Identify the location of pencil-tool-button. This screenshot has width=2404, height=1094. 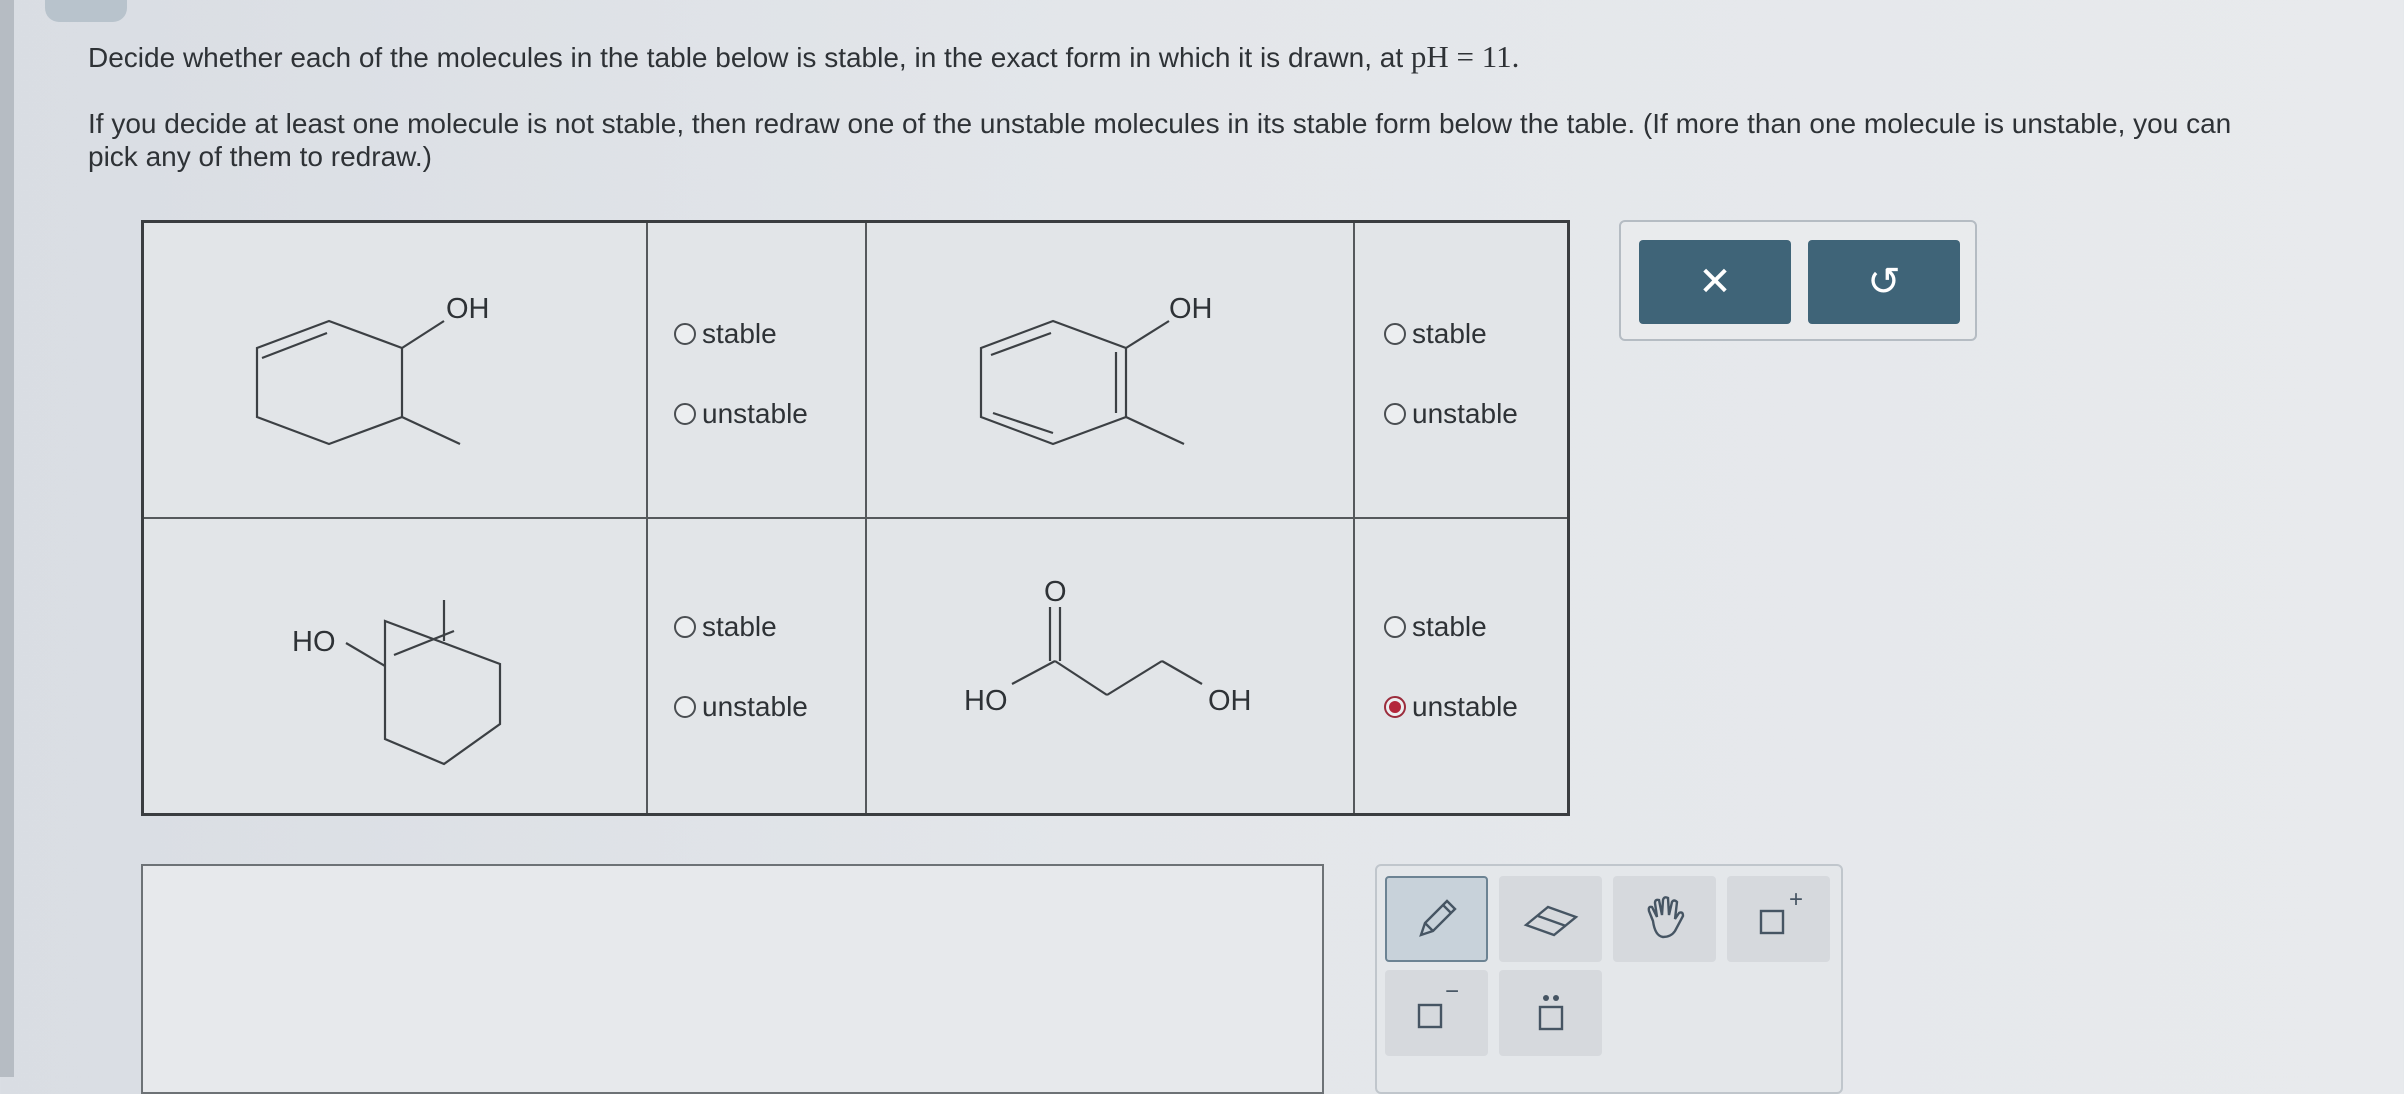
(1436, 919).